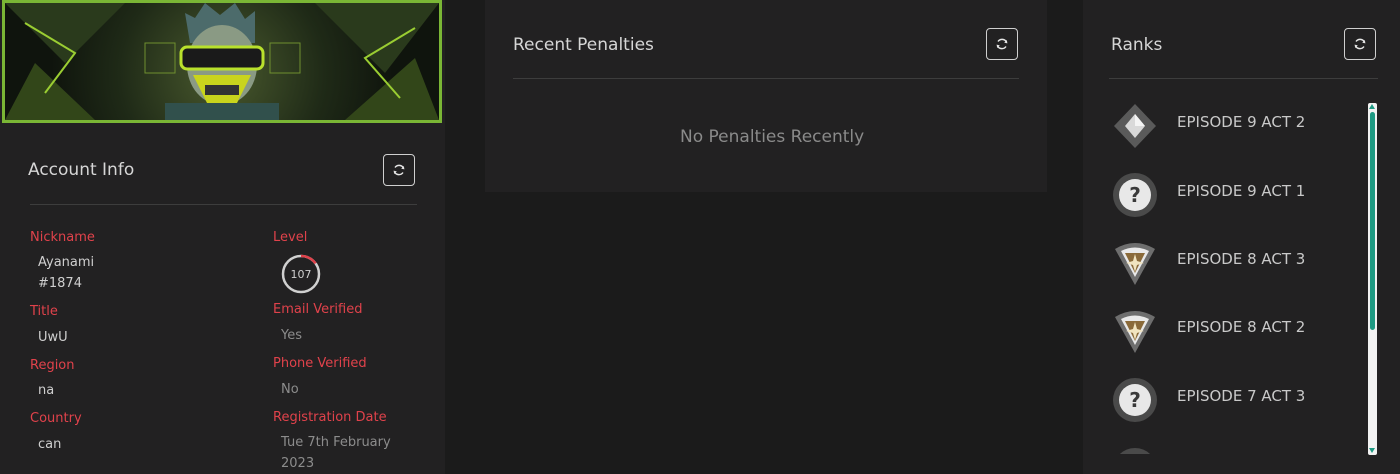  I want to click on level-value: 107, so click(301, 274).